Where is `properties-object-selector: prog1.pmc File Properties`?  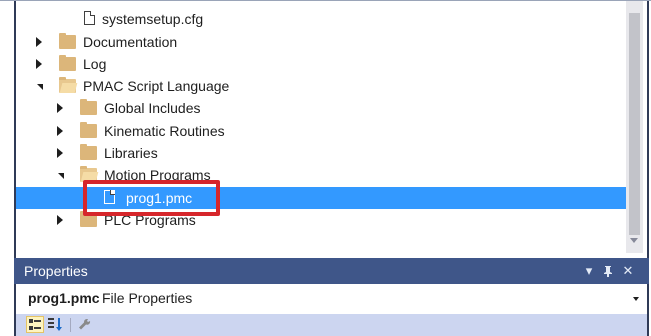 properties-object-selector: prog1.pmc File Properties is located at coordinates (331, 299).